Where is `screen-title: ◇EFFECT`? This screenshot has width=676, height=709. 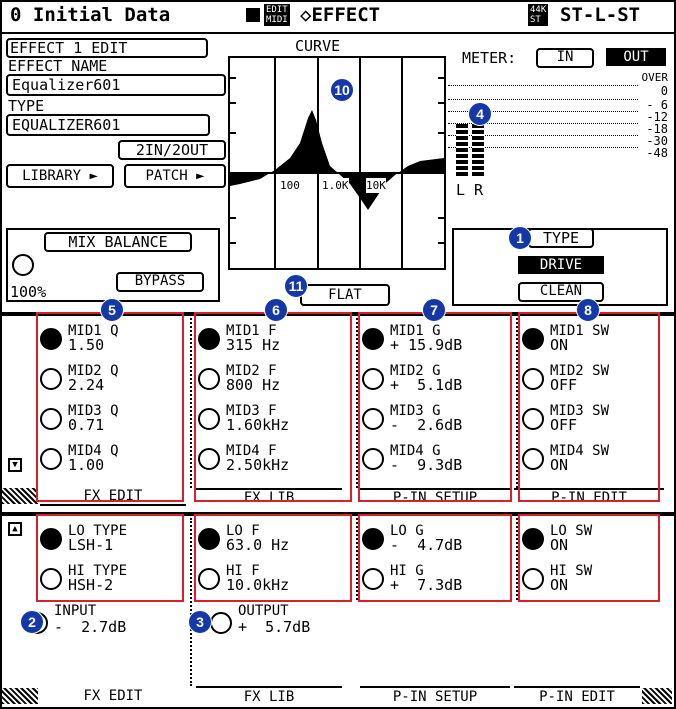 screen-title: ◇EFFECT is located at coordinates (340, 15).